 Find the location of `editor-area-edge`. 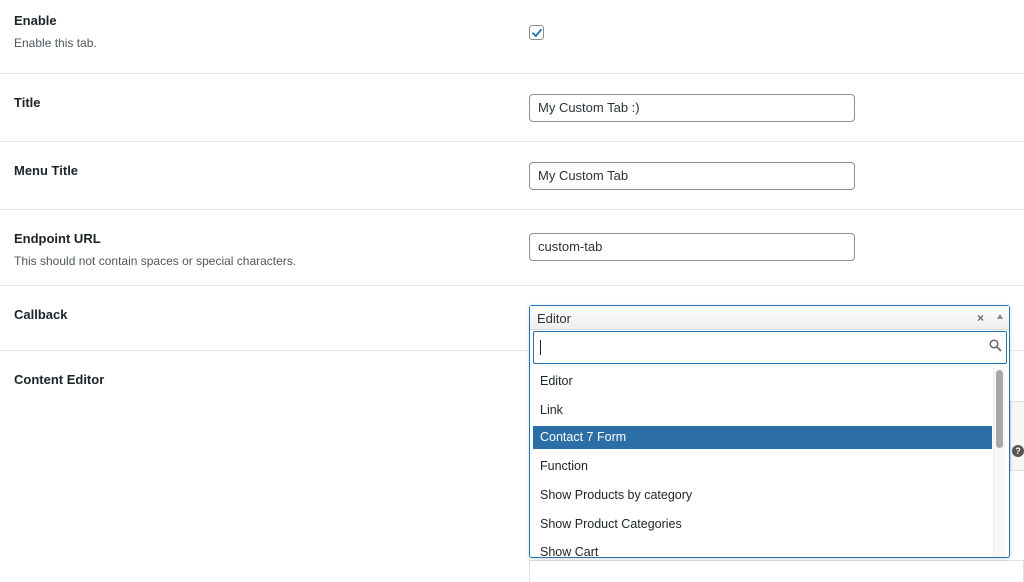

editor-area-edge is located at coordinates (776, 571).